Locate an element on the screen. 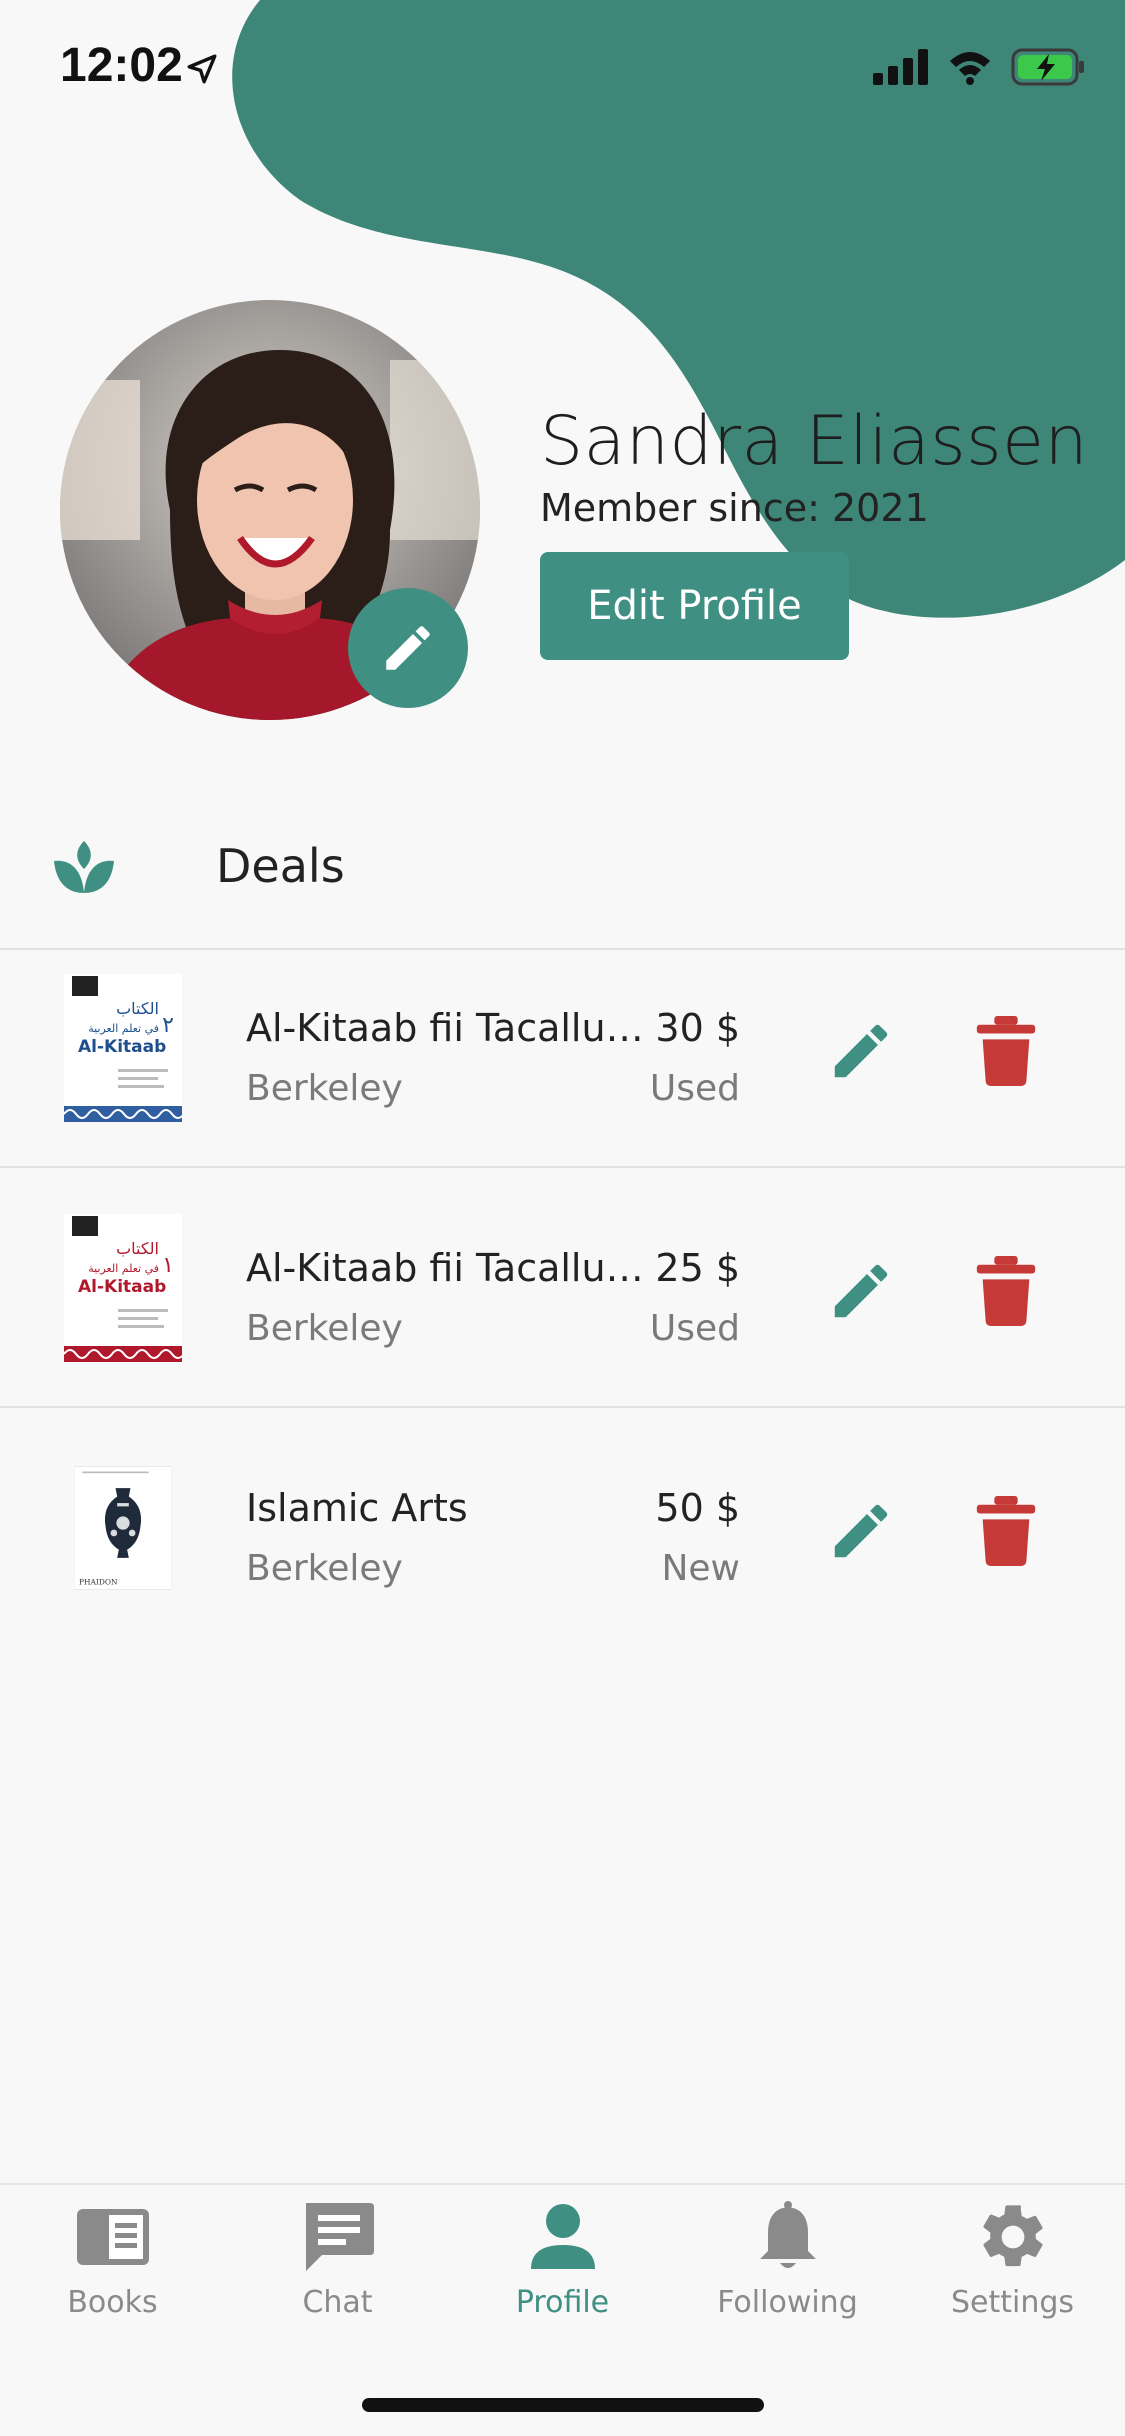 Image resolution: width=1125 pixels, height=2436 pixels. book-icon is located at coordinates (113, 2237).